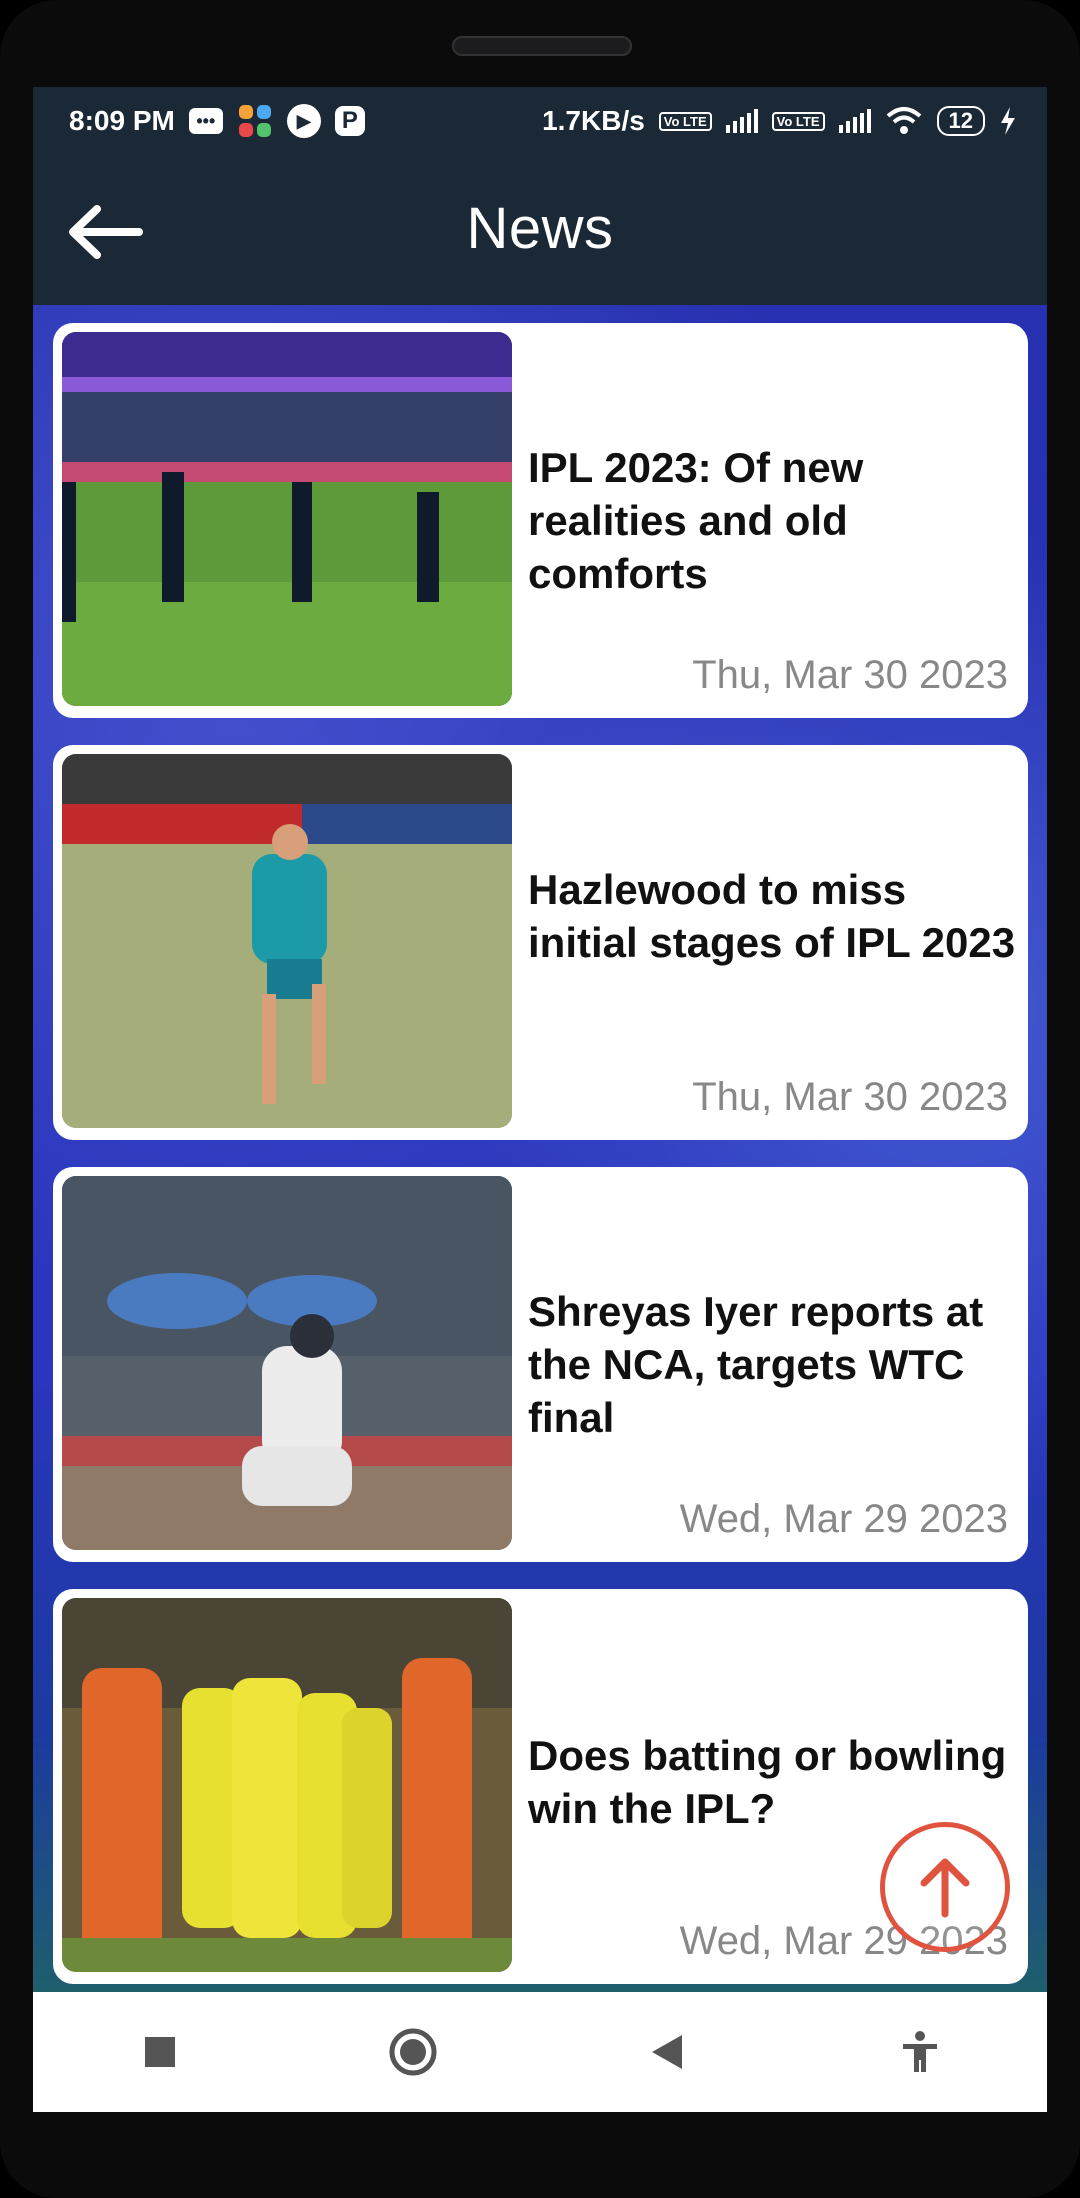 The image size is (1080, 2198). I want to click on home-button, so click(413, 2052).